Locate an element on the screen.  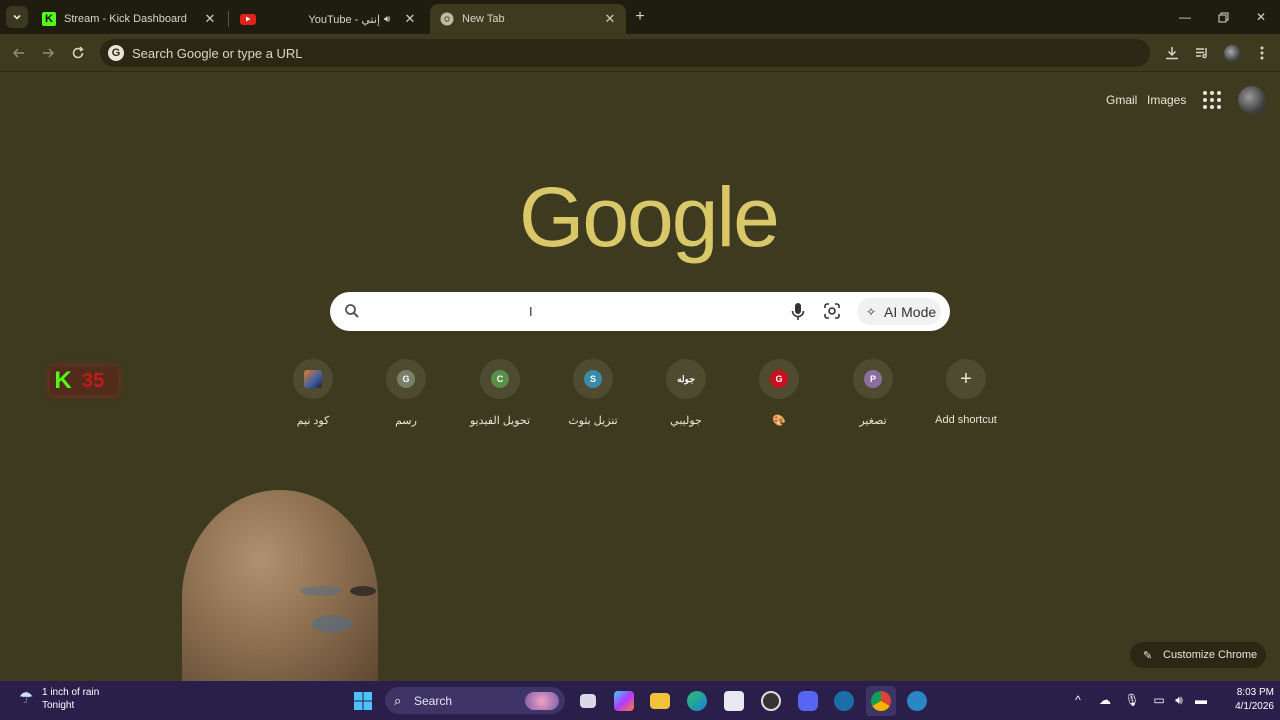
shortcut-tile: جوله جوليبي is located at coordinates (686, 398).